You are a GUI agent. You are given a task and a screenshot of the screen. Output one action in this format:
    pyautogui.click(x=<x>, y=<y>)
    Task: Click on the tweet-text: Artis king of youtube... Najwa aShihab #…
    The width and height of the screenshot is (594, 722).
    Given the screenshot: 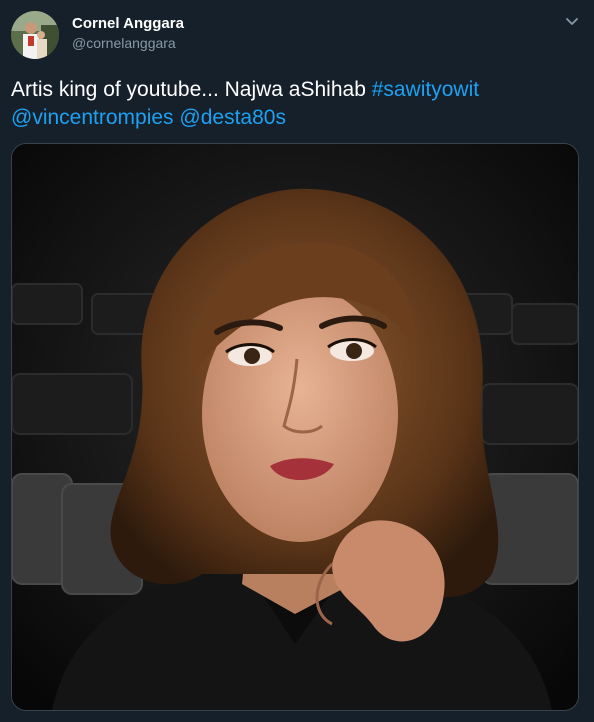 What is the action you would take?
    pyautogui.click(x=297, y=104)
    